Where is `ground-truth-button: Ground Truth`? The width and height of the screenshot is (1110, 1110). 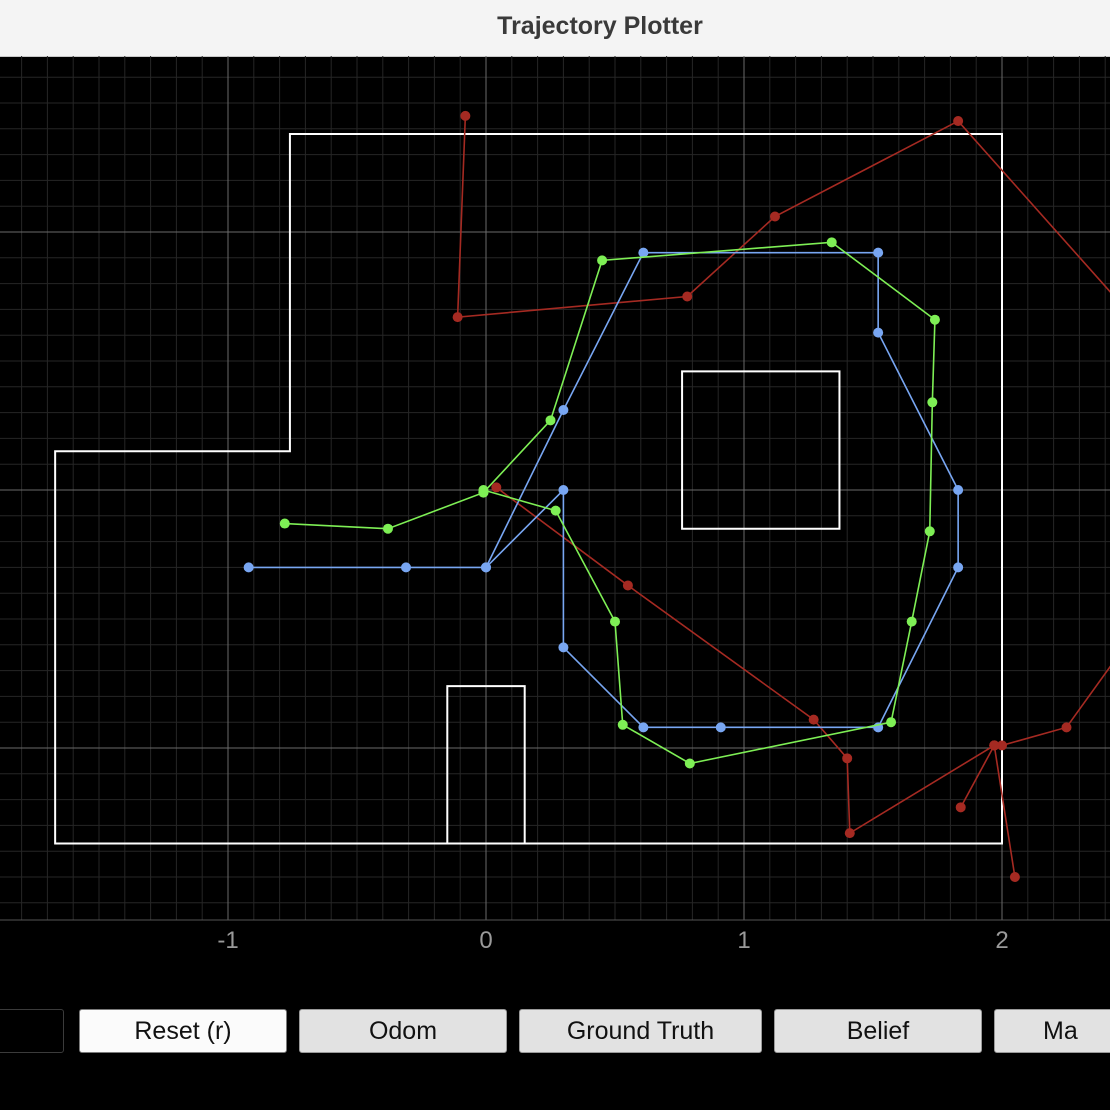 ground-truth-button: Ground Truth is located at coordinates (640, 1031).